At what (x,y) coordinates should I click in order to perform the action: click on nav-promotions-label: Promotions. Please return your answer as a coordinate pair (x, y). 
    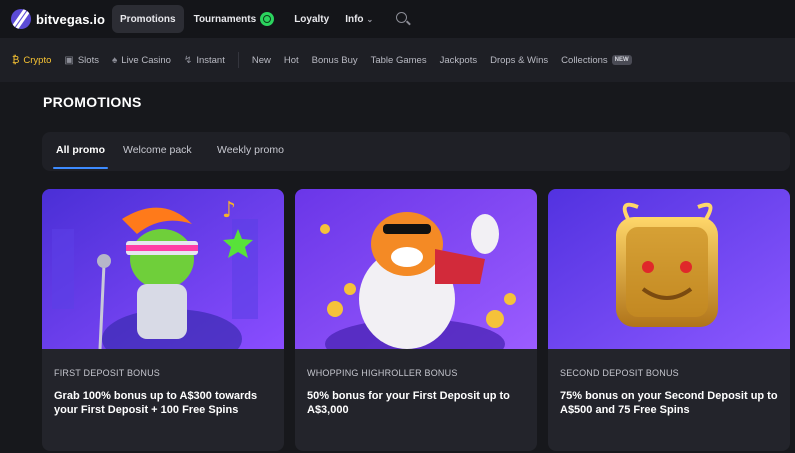
    Looking at the image, I should click on (148, 19).